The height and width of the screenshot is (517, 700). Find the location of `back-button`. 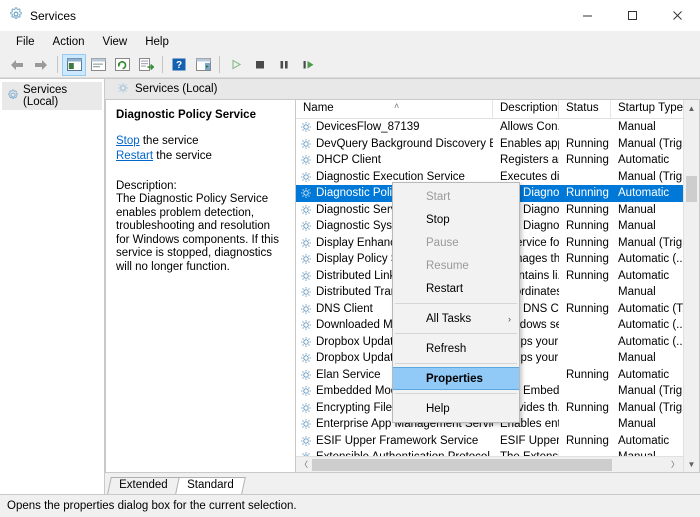

back-button is located at coordinates (17, 65).